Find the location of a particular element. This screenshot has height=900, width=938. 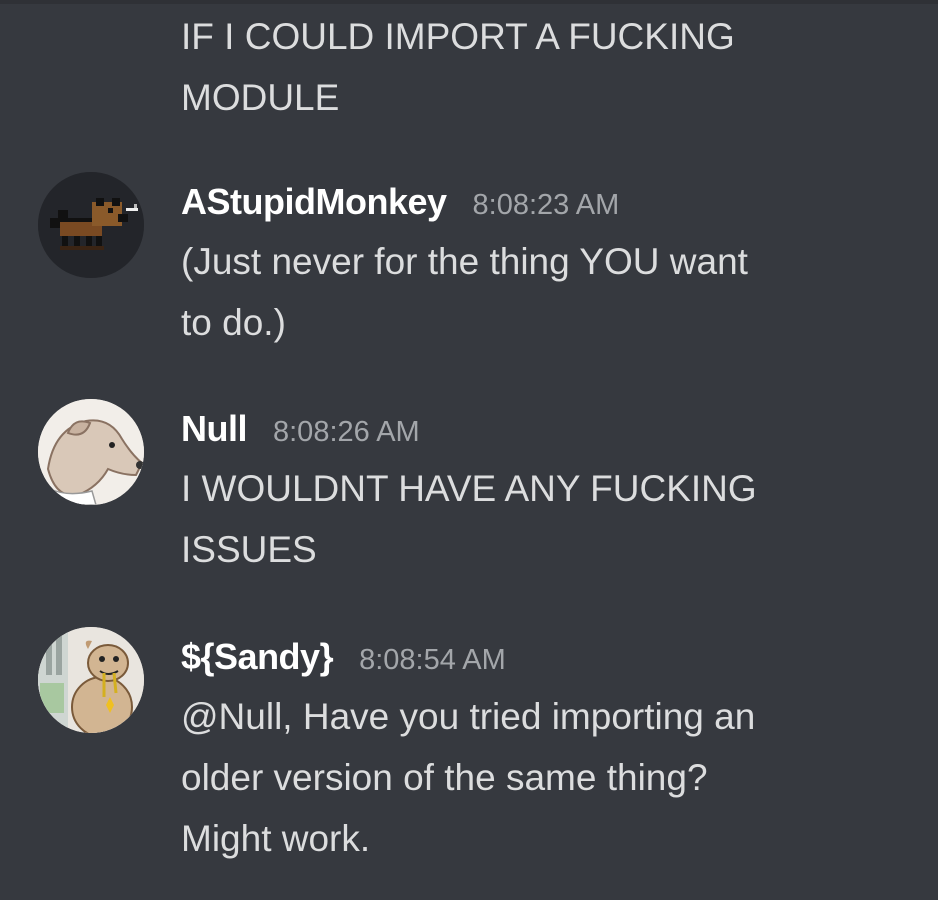

message-header: ${Sandy} 8:08:54 AM is located at coordinates (343, 657).